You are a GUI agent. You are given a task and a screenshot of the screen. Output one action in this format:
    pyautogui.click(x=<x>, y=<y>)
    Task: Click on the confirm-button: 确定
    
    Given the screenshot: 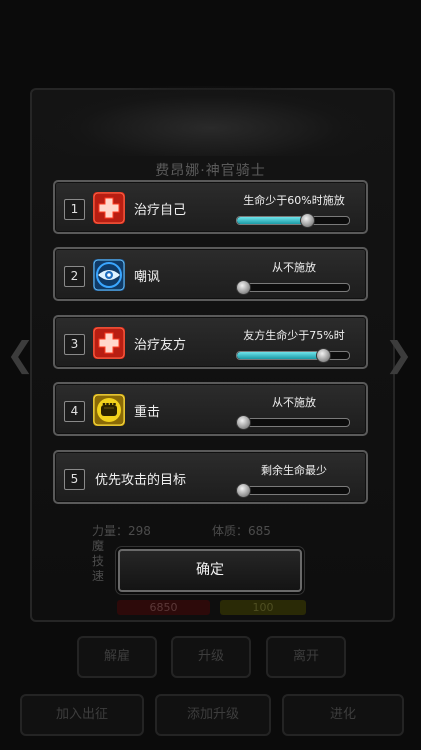 What is the action you would take?
    pyautogui.click(x=210, y=570)
    